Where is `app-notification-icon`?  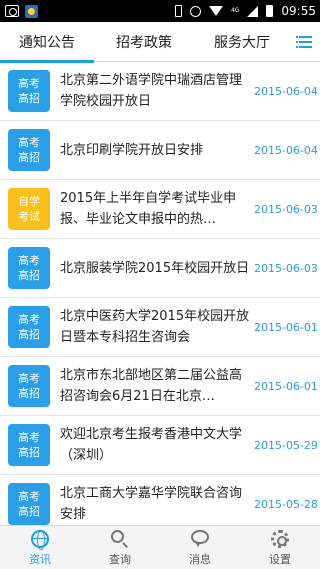 app-notification-icon is located at coordinates (31, 11).